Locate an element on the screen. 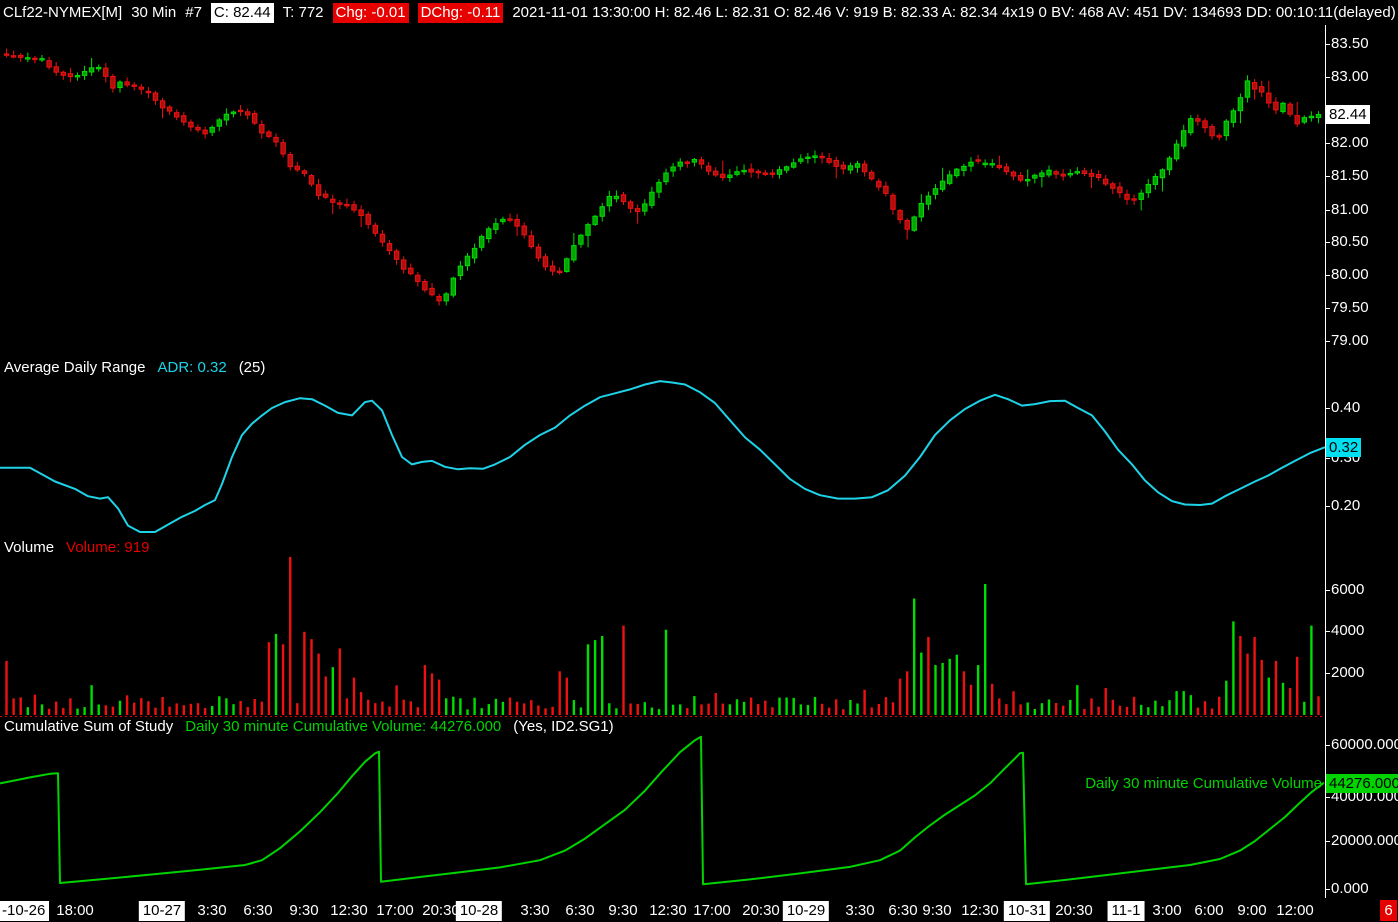 This screenshot has height=922, width=1398. cumulative-series-label: Daily 30 minute Cumulative Volume is located at coordinates (1203, 783).